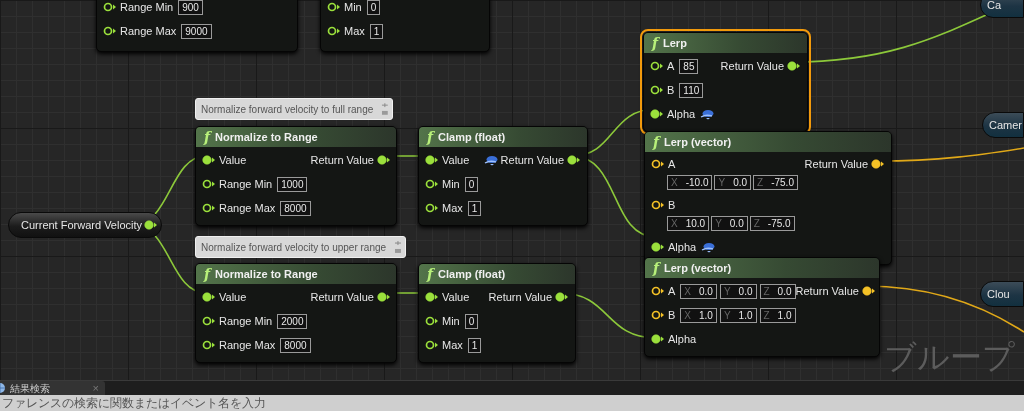 Image resolution: width=1024 pixels, height=411 pixels. What do you see at coordinates (85, 225) in the screenshot?
I see `variable-node: Current Forward Velocity` at bounding box center [85, 225].